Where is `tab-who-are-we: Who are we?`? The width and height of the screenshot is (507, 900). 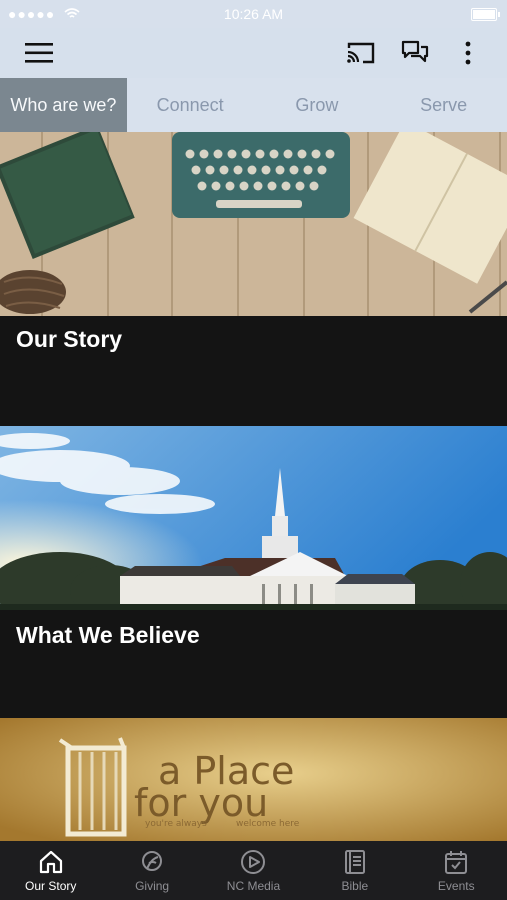 tab-who-are-we: Who are we? is located at coordinates (63, 105).